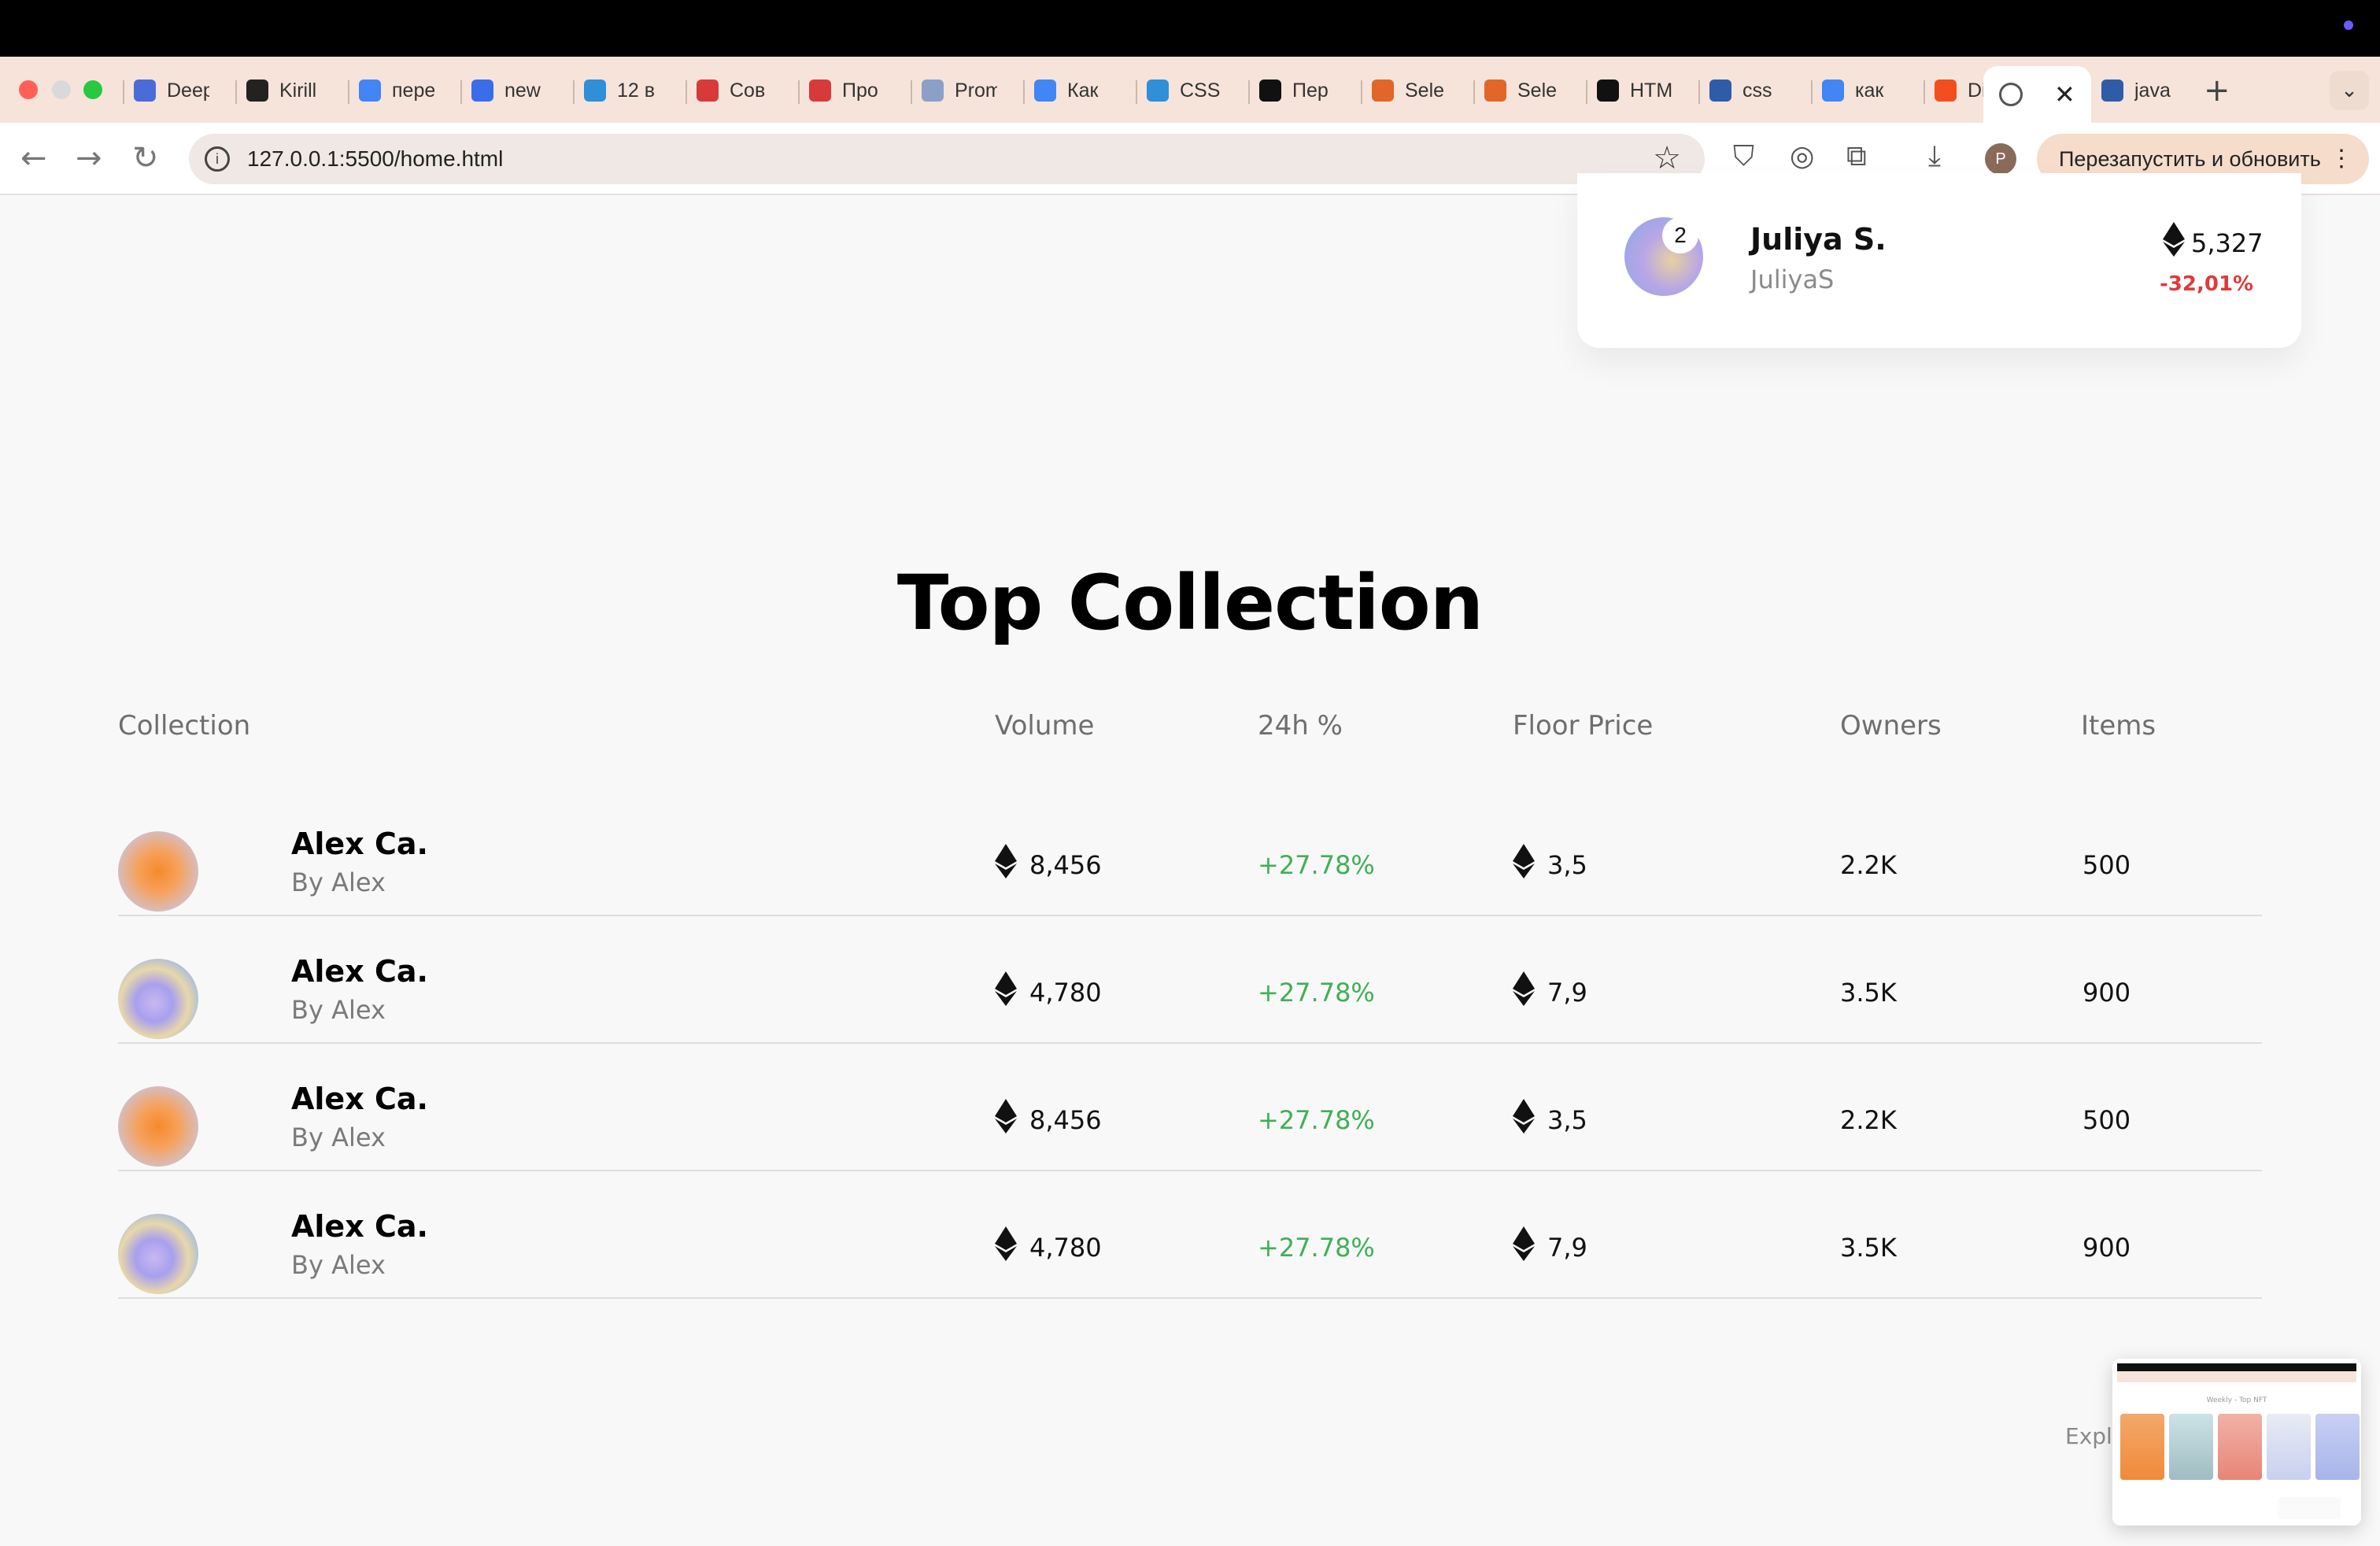 Image resolution: width=2380 pixels, height=1546 pixels. What do you see at coordinates (1757, 90) in the screenshot?
I see `tab-label: css` at bounding box center [1757, 90].